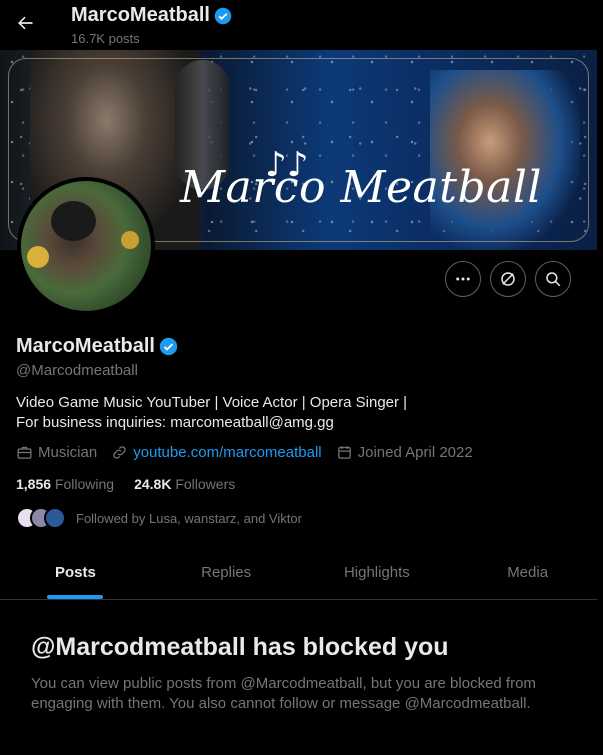 This screenshot has height=755, width=603. What do you see at coordinates (86, 246) in the screenshot?
I see `avatar` at bounding box center [86, 246].